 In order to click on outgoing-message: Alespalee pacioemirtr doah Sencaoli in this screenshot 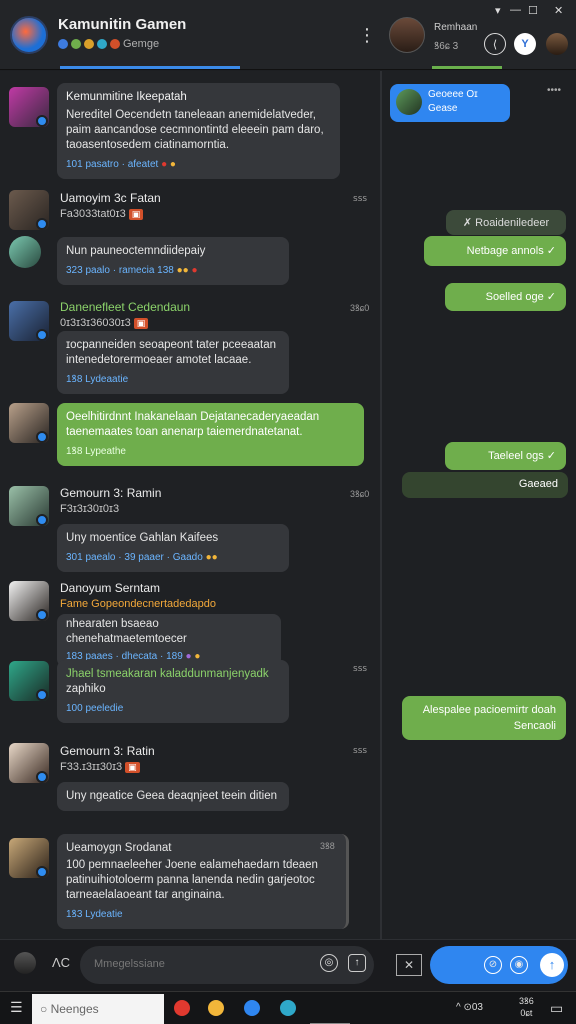, I will do `click(484, 718)`.